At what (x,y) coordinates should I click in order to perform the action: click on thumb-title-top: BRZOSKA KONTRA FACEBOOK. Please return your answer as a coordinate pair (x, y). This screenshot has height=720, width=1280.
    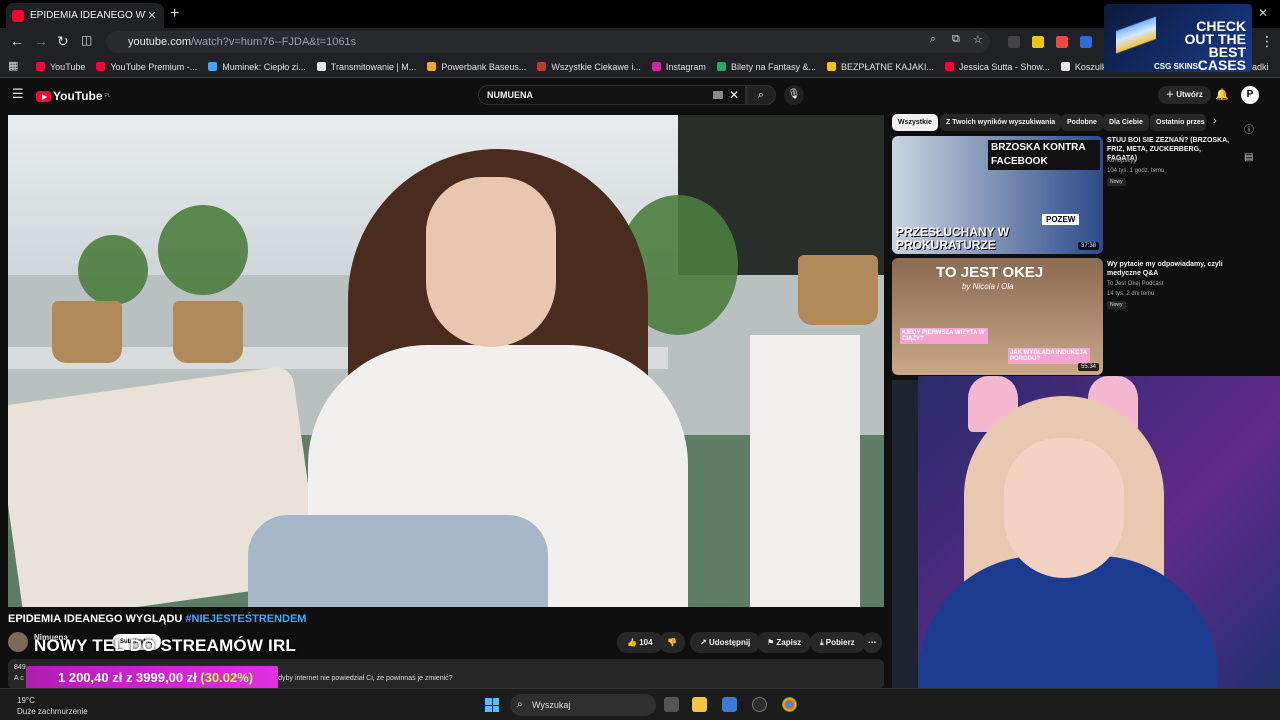
    Looking at the image, I should click on (1044, 155).